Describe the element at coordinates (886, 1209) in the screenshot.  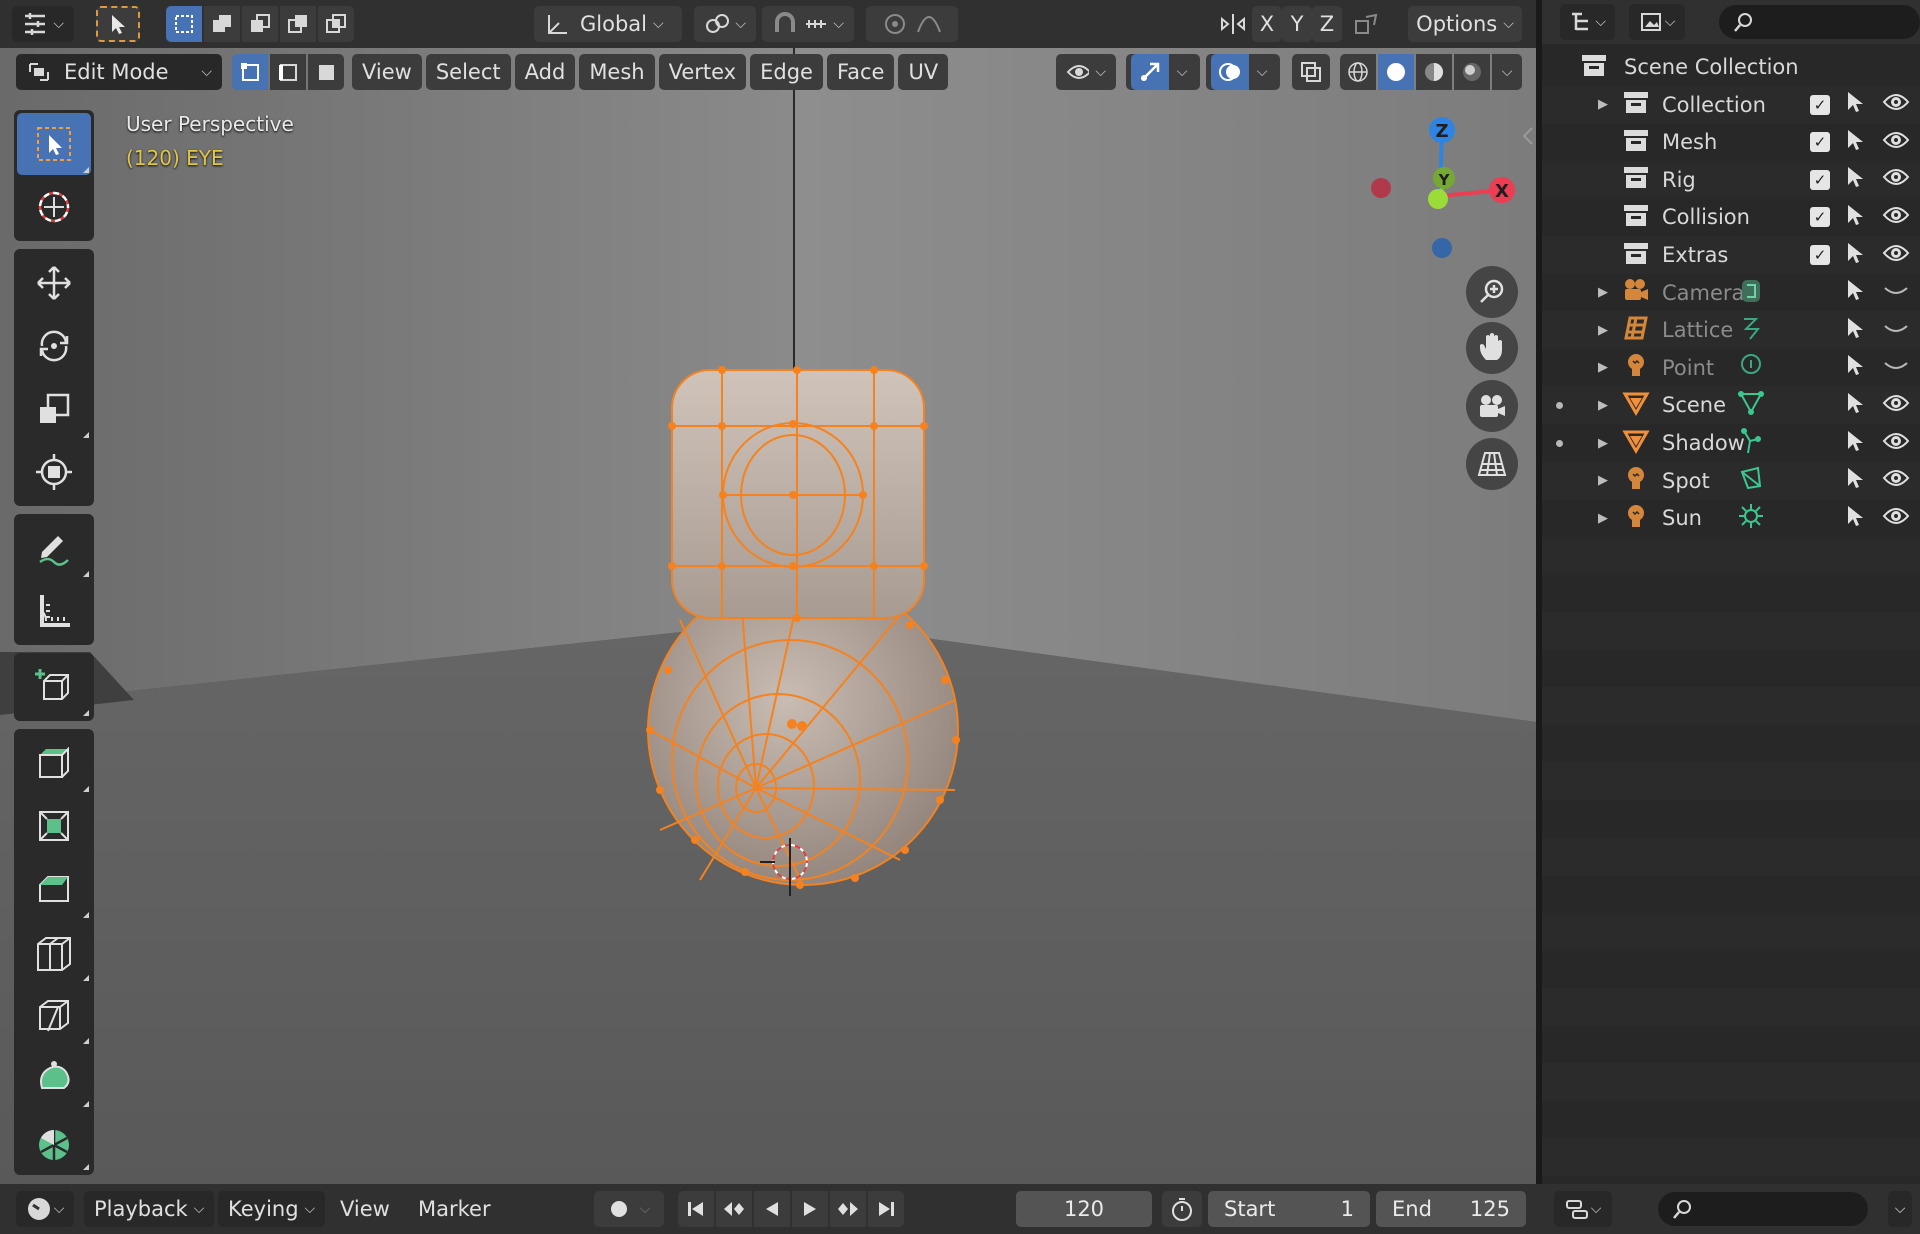
I see `jump-end-button` at that location.